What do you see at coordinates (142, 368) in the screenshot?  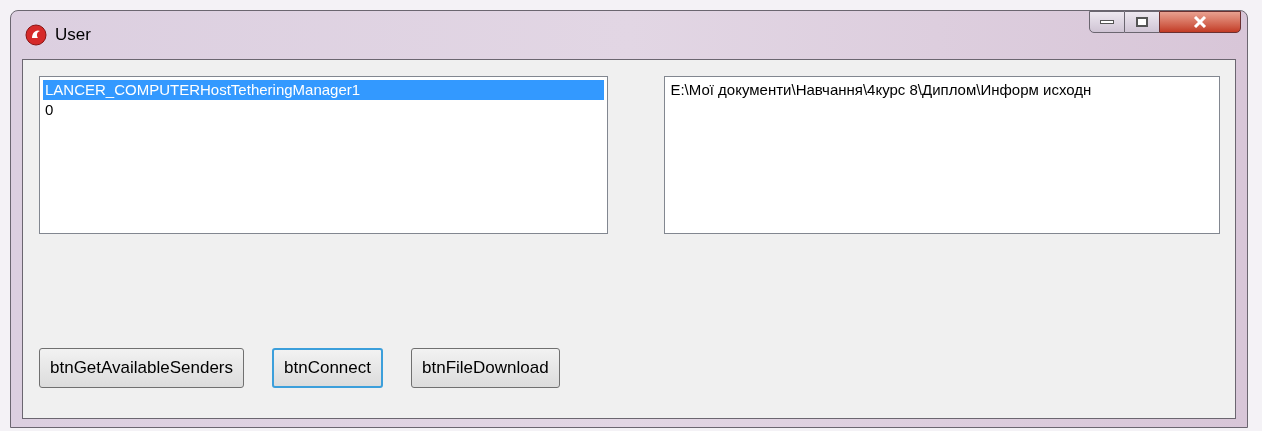 I see `action-button: btnGetAvailableSenders` at bounding box center [142, 368].